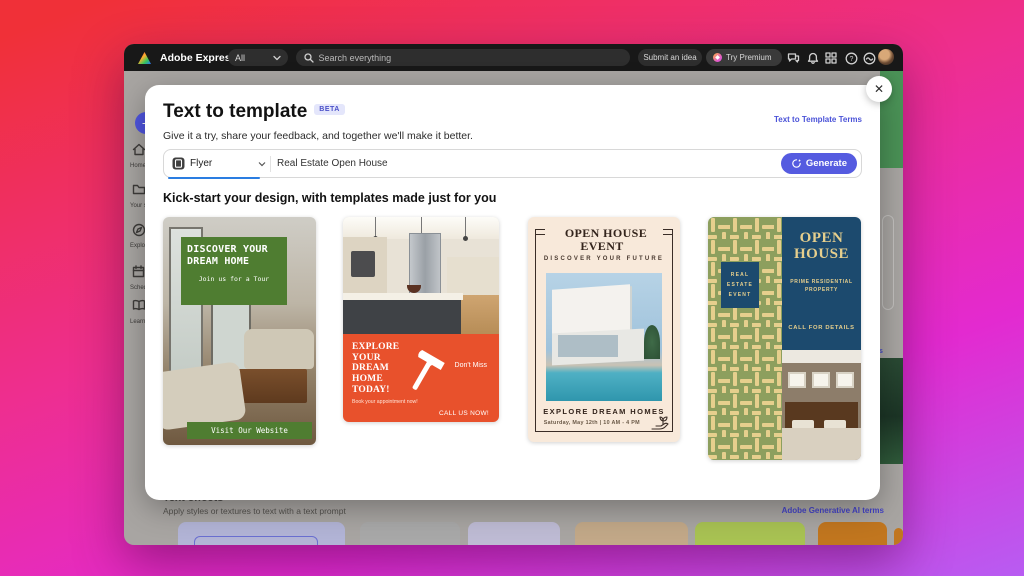 Image resolution: width=1024 pixels, height=576 pixels. What do you see at coordinates (240, 57) in the screenshot?
I see `search-scope-value: All` at bounding box center [240, 57].